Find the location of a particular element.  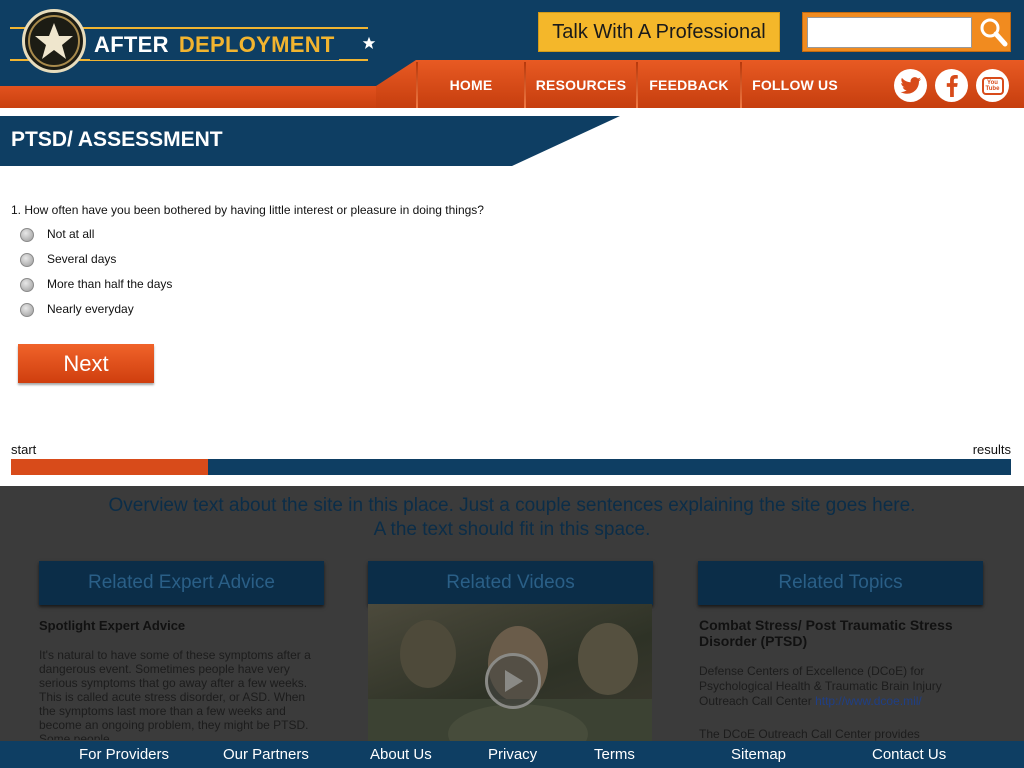

option-label: Several days is located at coordinates (82, 259).